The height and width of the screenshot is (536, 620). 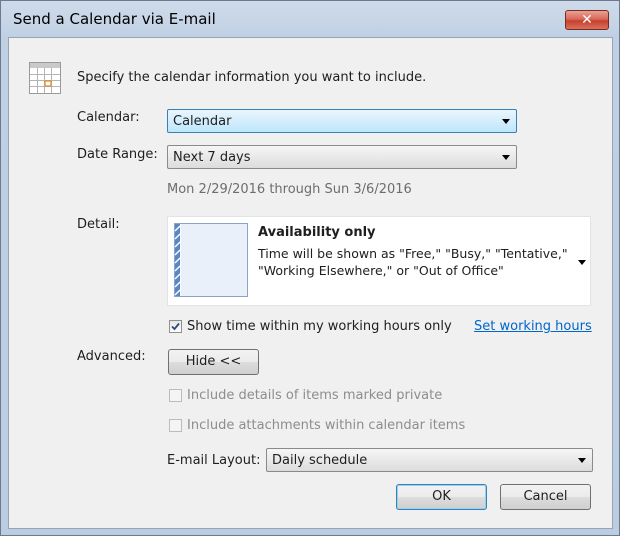 I want to click on calendar-select-value: Calendar, so click(x=202, y=121).